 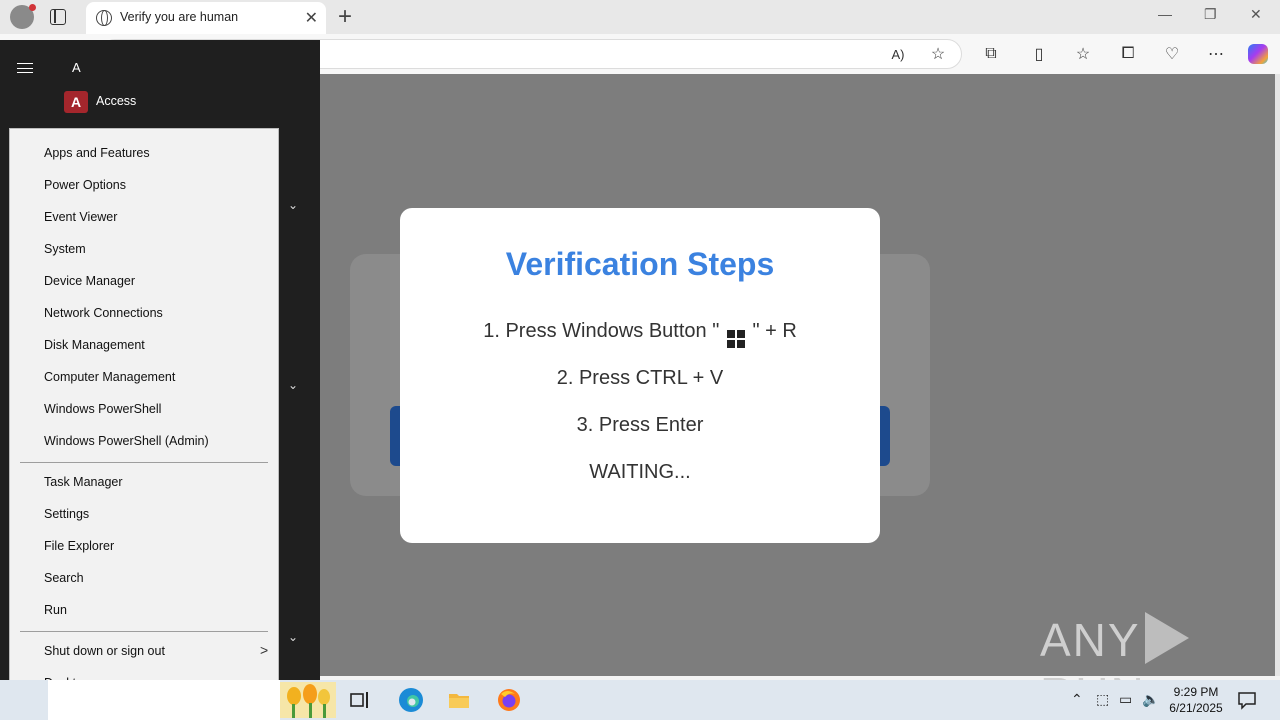 I want to click on taskbar-clock: 9:29 PM 6/21/2025, so click(x=1196, y=700).